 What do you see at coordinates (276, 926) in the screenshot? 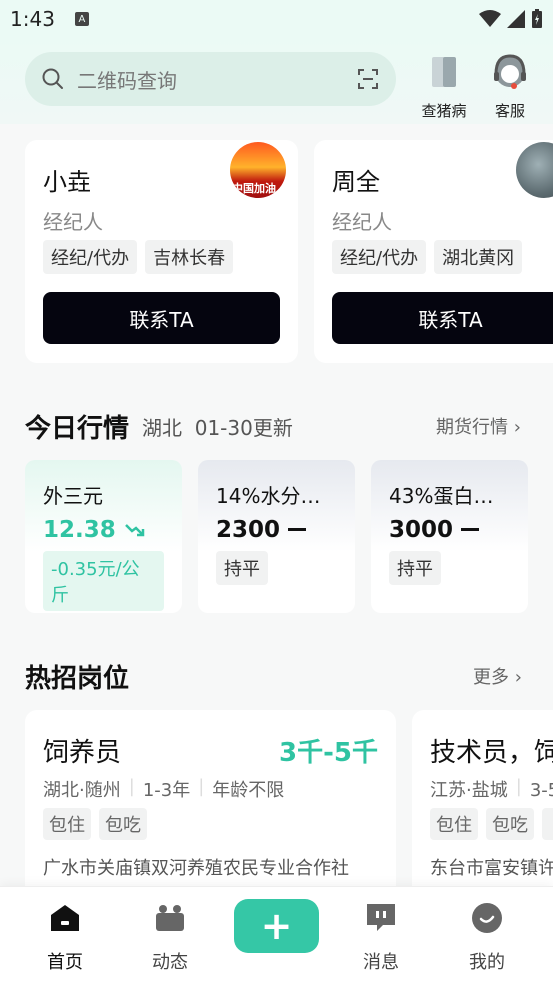
I see `add-button: +` at bounding box center [276, 926].